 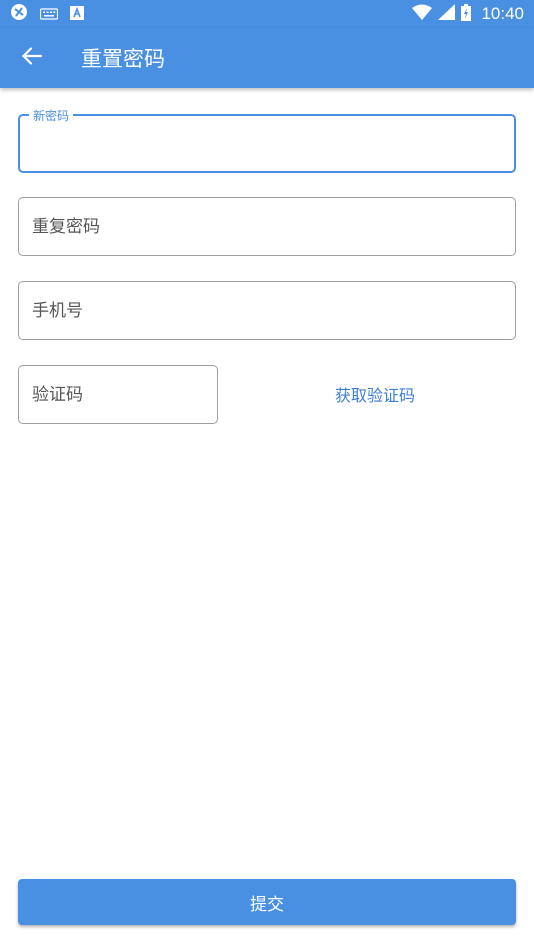 What do you see at coordinates (273, 143) in the screenshot?
I see `new-password-input` at bounding box center [273, 143].